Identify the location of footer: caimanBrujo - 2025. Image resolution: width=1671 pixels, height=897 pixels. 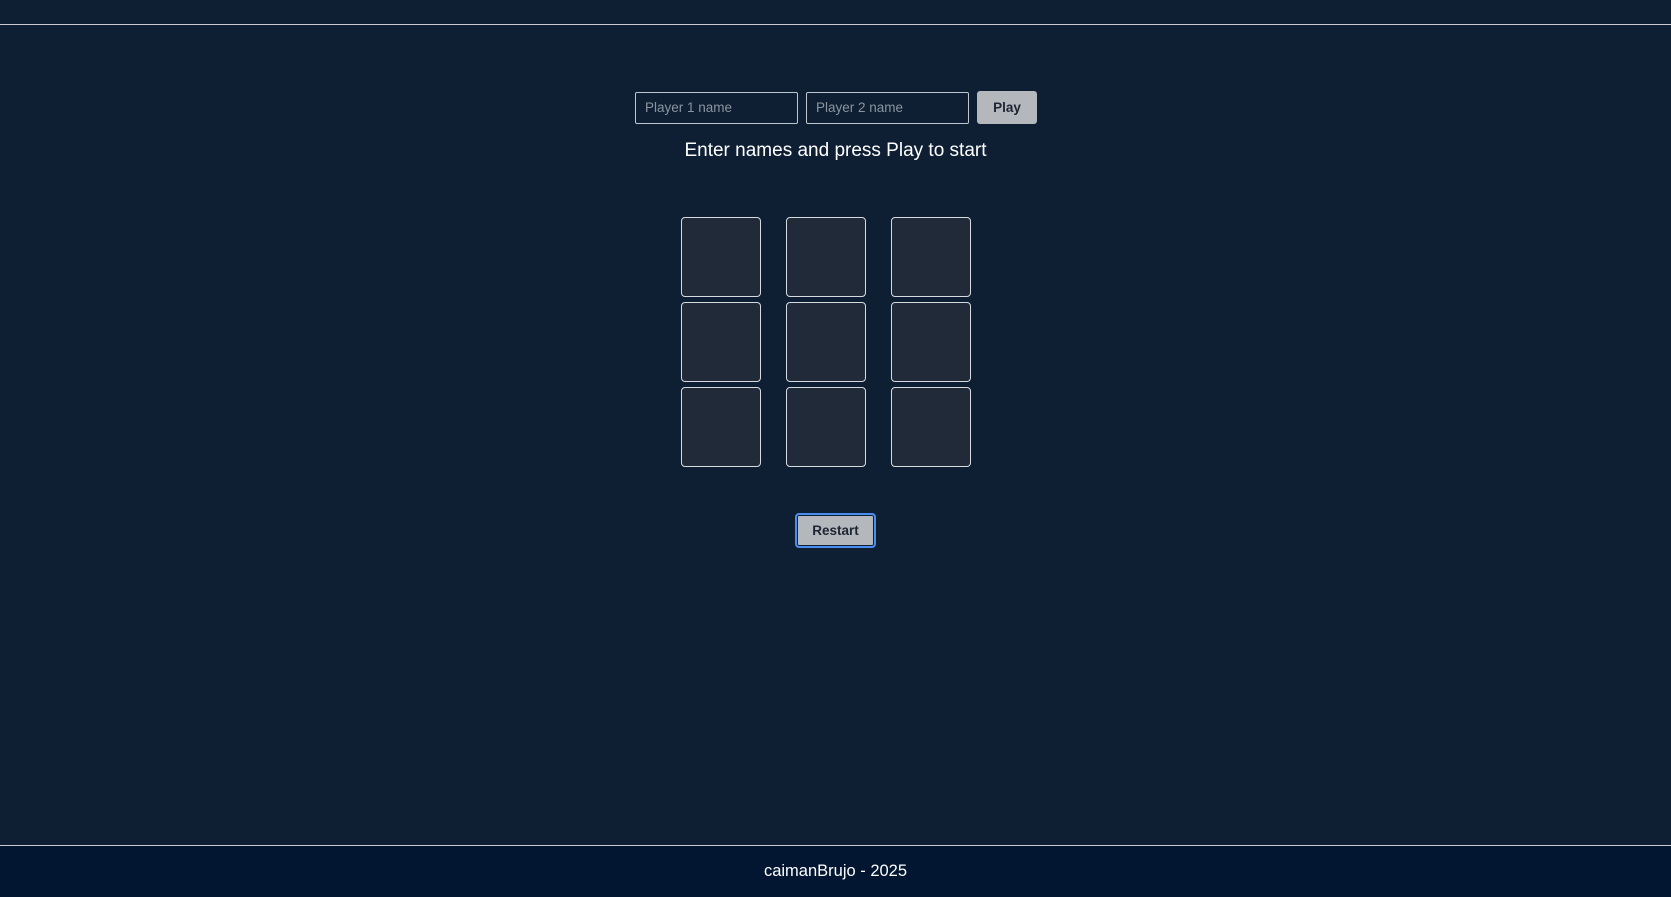
(835, 871).